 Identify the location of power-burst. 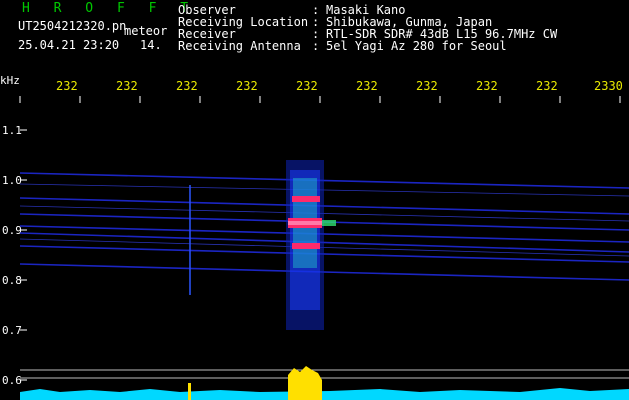
(305, 383).